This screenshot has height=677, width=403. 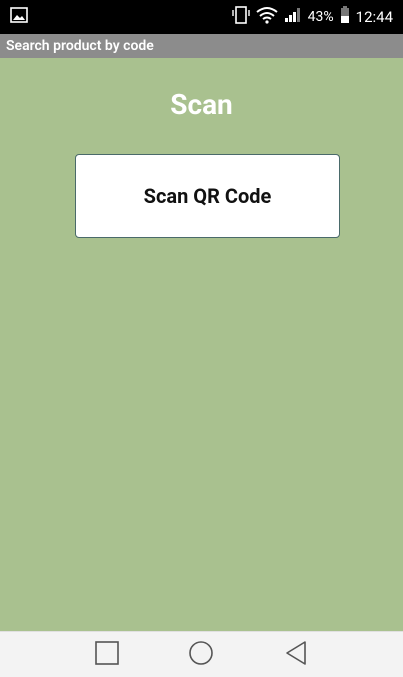 I want to click on signal-icon, so click(x=293, y=17).